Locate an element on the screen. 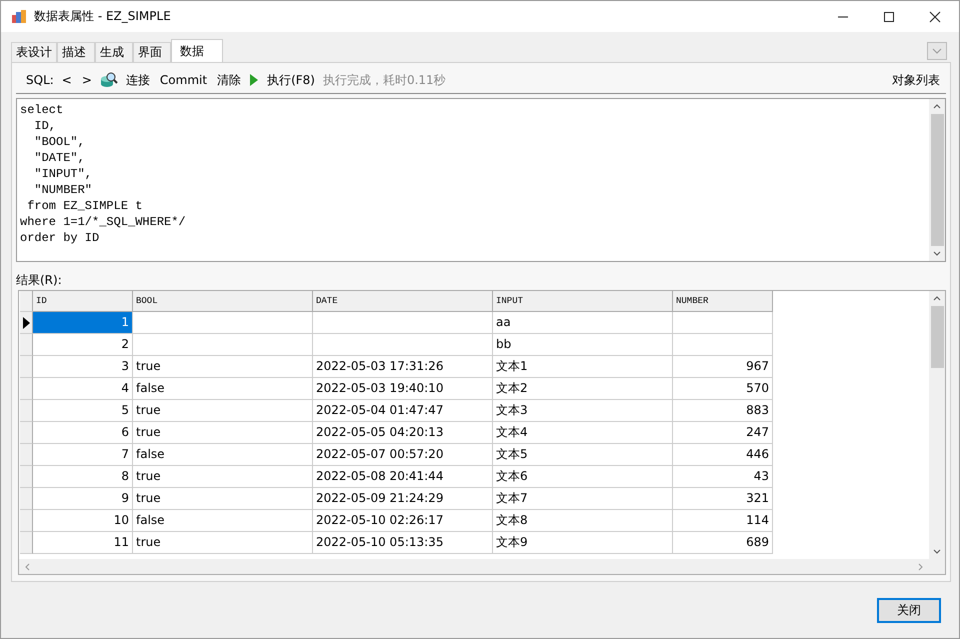  previous-button: < is located at coordinates (67, 80).